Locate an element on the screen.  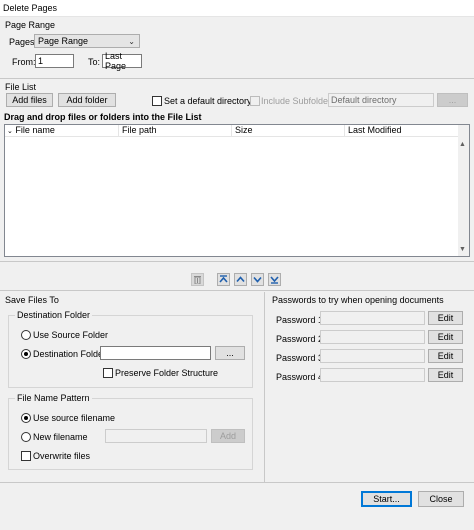
sort-chevron-icon: ⌄ is located at coordinates (10, 131).